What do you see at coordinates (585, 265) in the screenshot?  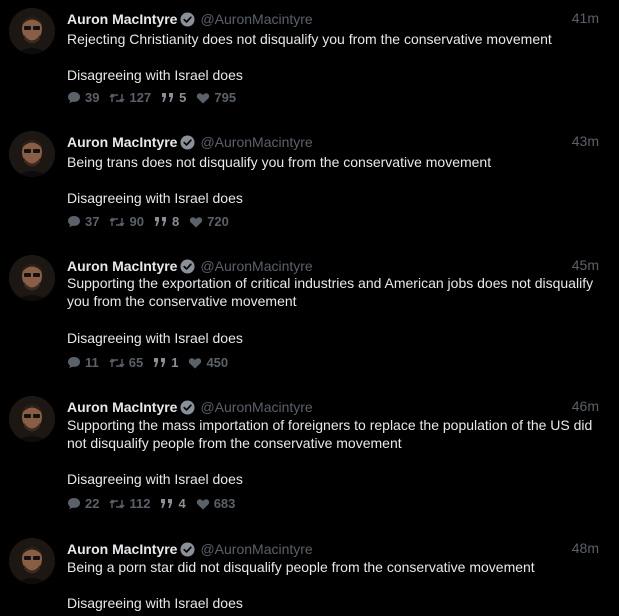 I see `tweet-timestamp: 45m` at bounding box center [585, 265].